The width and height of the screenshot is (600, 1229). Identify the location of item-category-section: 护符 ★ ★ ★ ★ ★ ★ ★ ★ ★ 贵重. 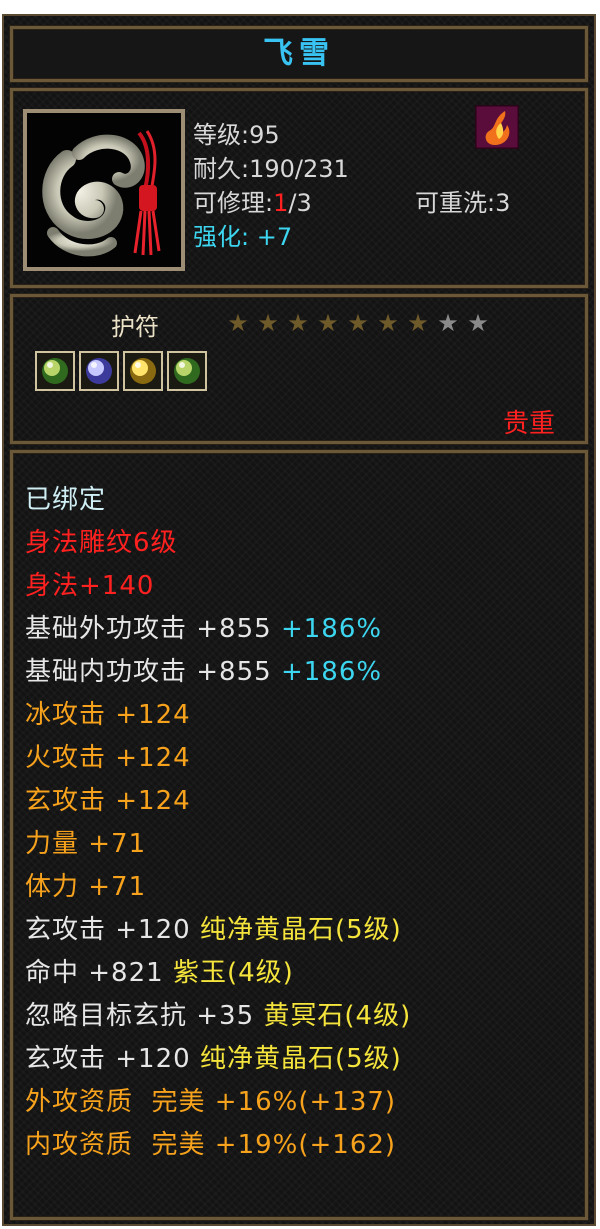
(299, 369).